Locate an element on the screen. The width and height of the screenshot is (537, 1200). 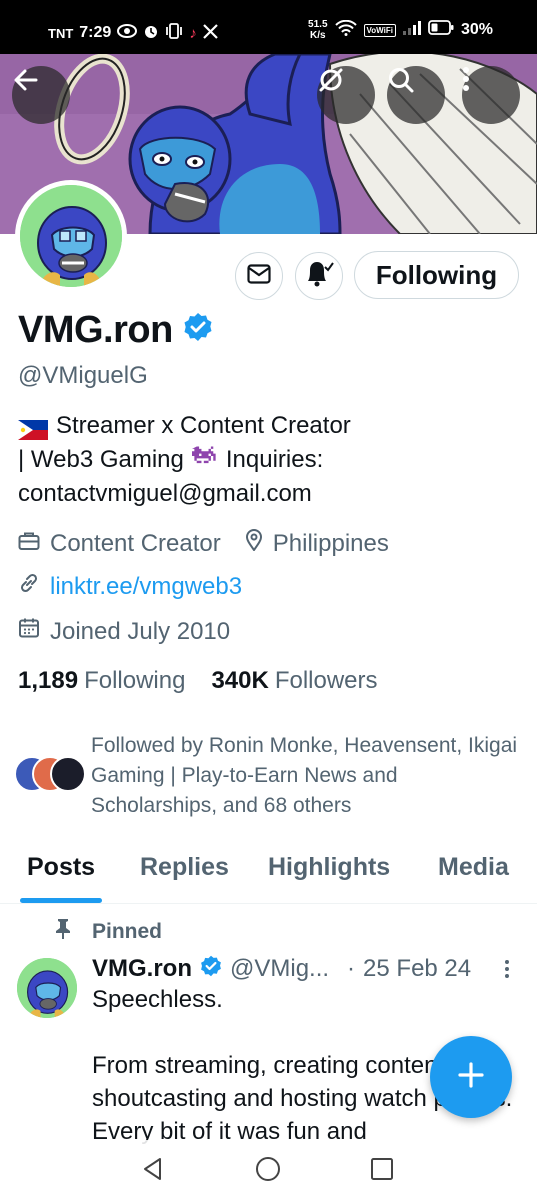
bell-check-icon is located at coordinates (319, 276).